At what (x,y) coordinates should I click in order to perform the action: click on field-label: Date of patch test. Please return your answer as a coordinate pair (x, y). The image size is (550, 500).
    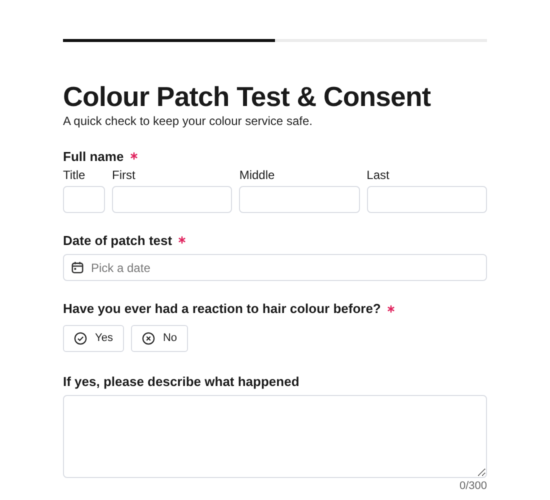
    Looking at the image, I should click on (117, 240).